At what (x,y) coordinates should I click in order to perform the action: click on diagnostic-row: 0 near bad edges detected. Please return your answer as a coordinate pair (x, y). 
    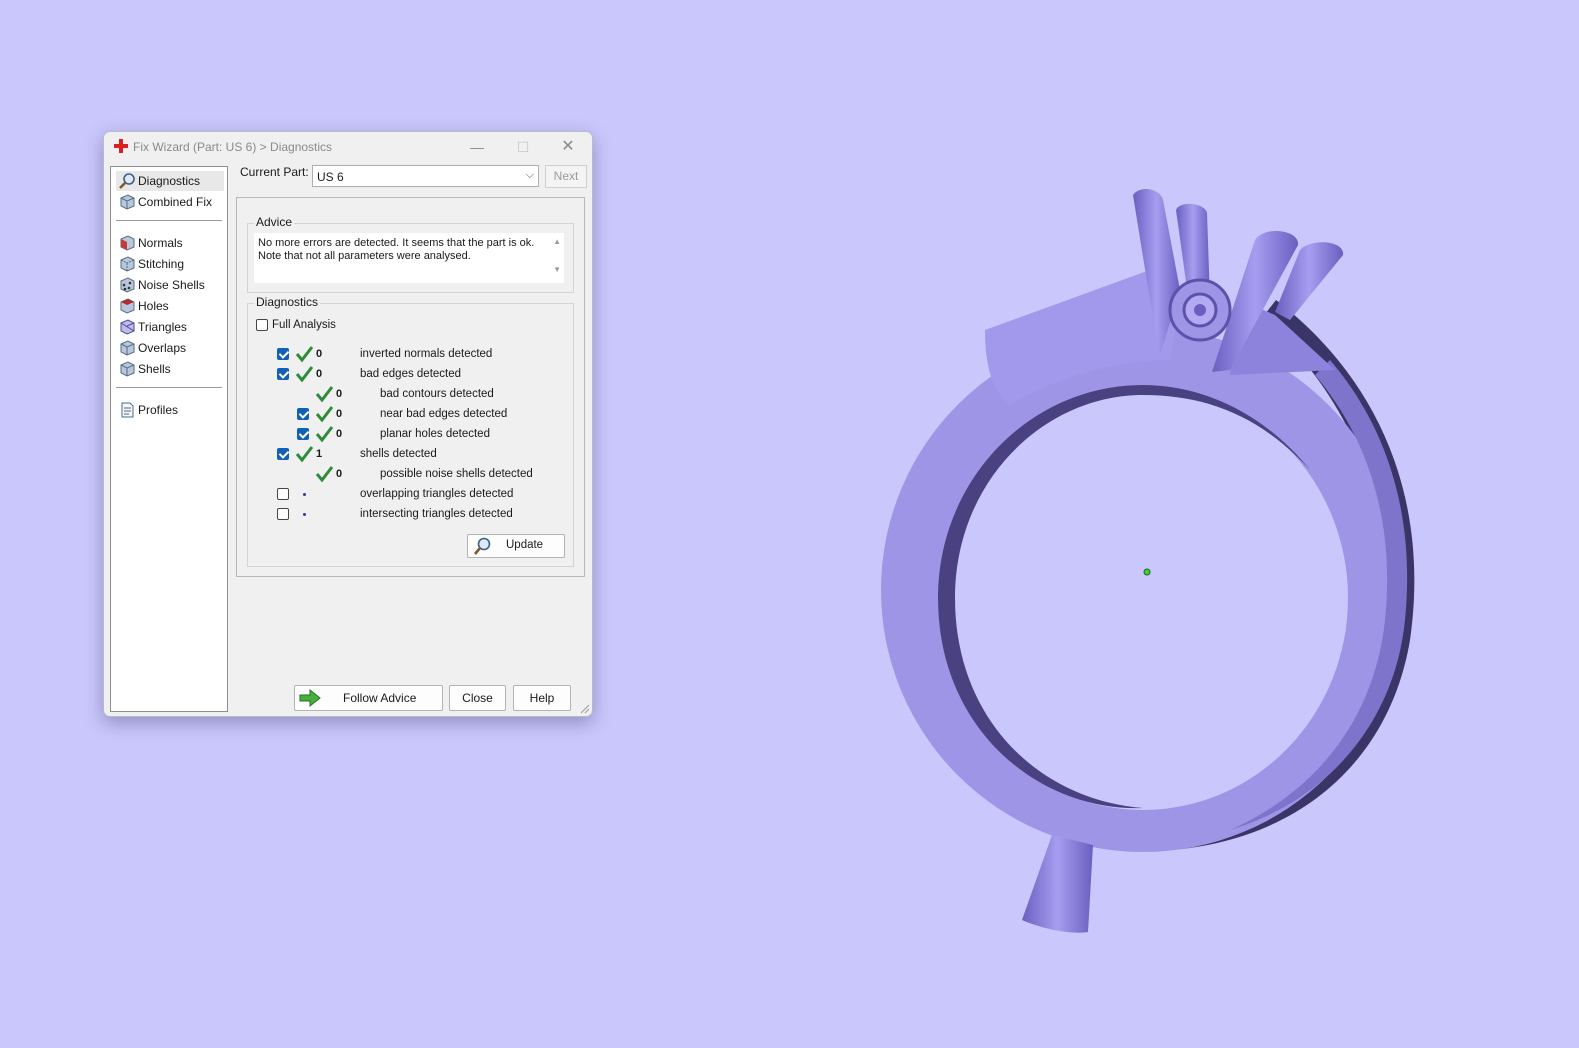
    Looking at the image, I should click on (408, 414).